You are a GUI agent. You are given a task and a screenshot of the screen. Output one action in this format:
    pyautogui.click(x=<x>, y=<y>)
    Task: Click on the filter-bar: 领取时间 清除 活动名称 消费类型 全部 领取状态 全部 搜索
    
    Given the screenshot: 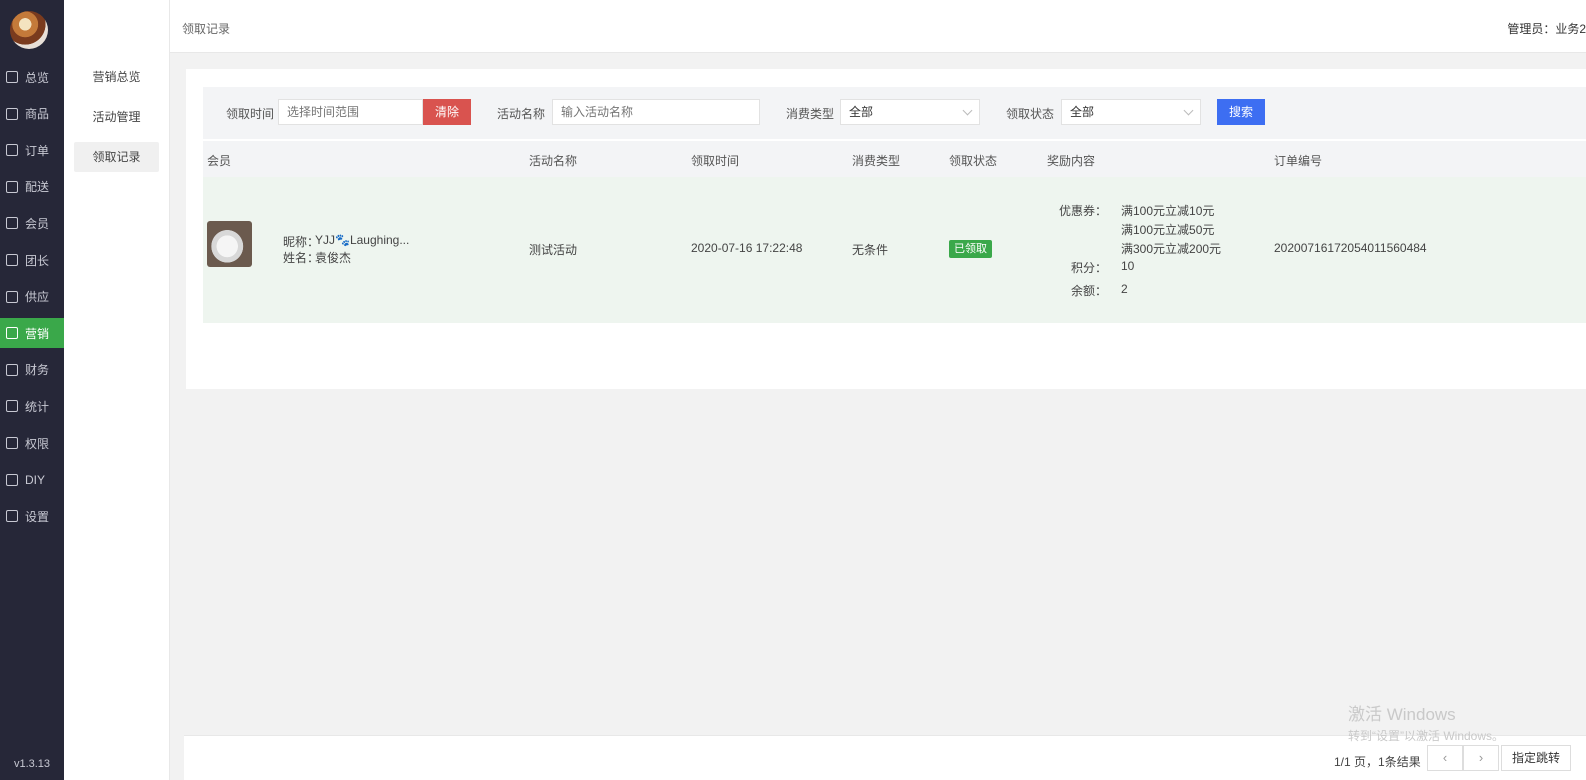 What is the action you would take?
    pyautogui.click(x=894, y=113)
    